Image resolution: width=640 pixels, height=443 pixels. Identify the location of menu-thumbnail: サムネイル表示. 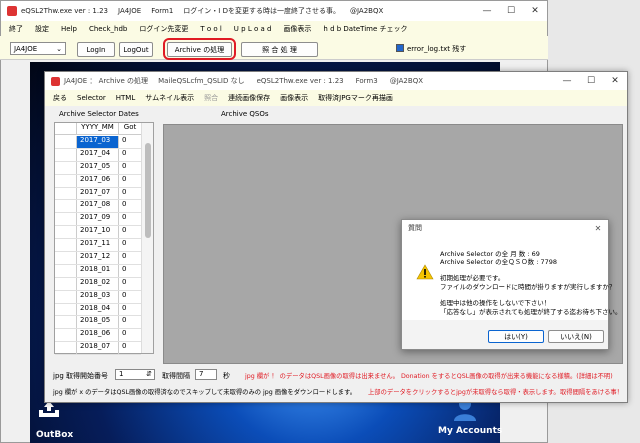
(169, 98).